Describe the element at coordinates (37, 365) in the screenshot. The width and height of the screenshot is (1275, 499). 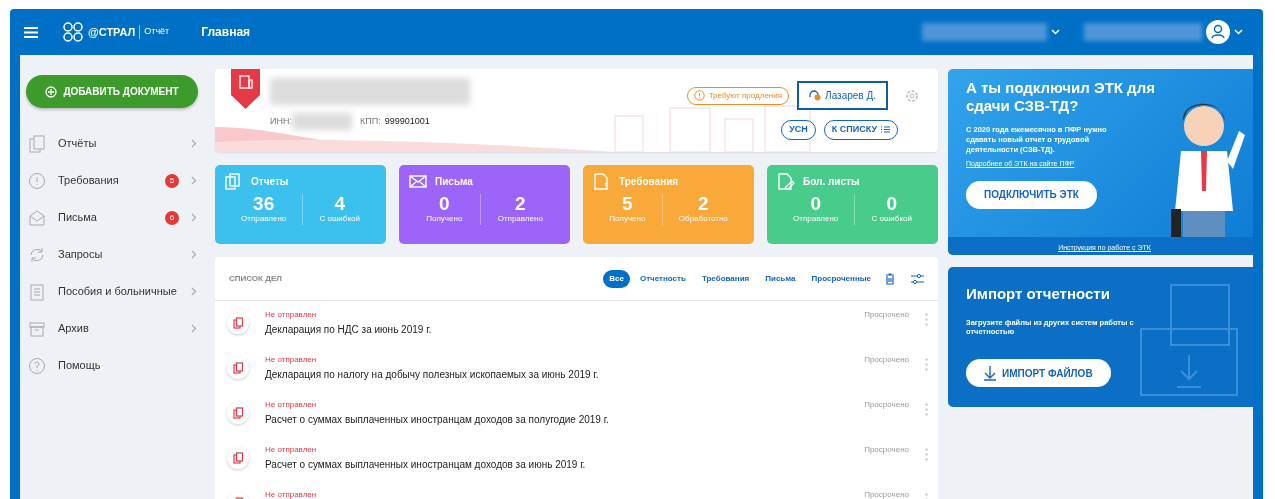
I see `question-circle-icon` at that location.